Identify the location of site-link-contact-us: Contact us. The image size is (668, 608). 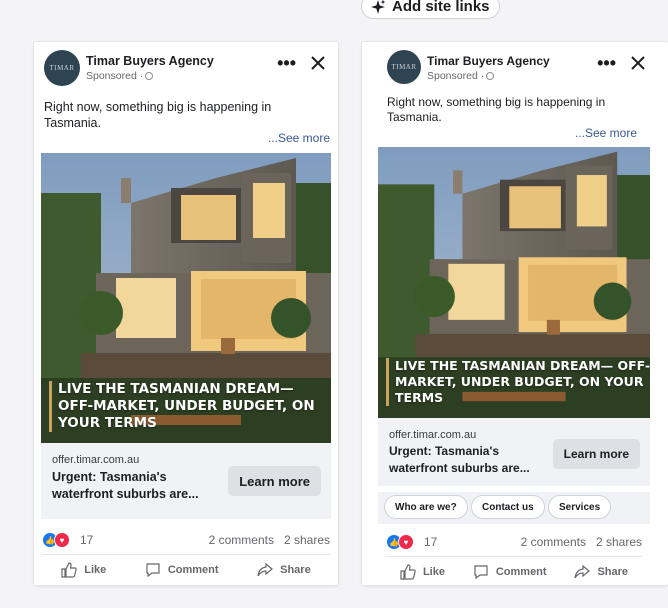
(508, 507).